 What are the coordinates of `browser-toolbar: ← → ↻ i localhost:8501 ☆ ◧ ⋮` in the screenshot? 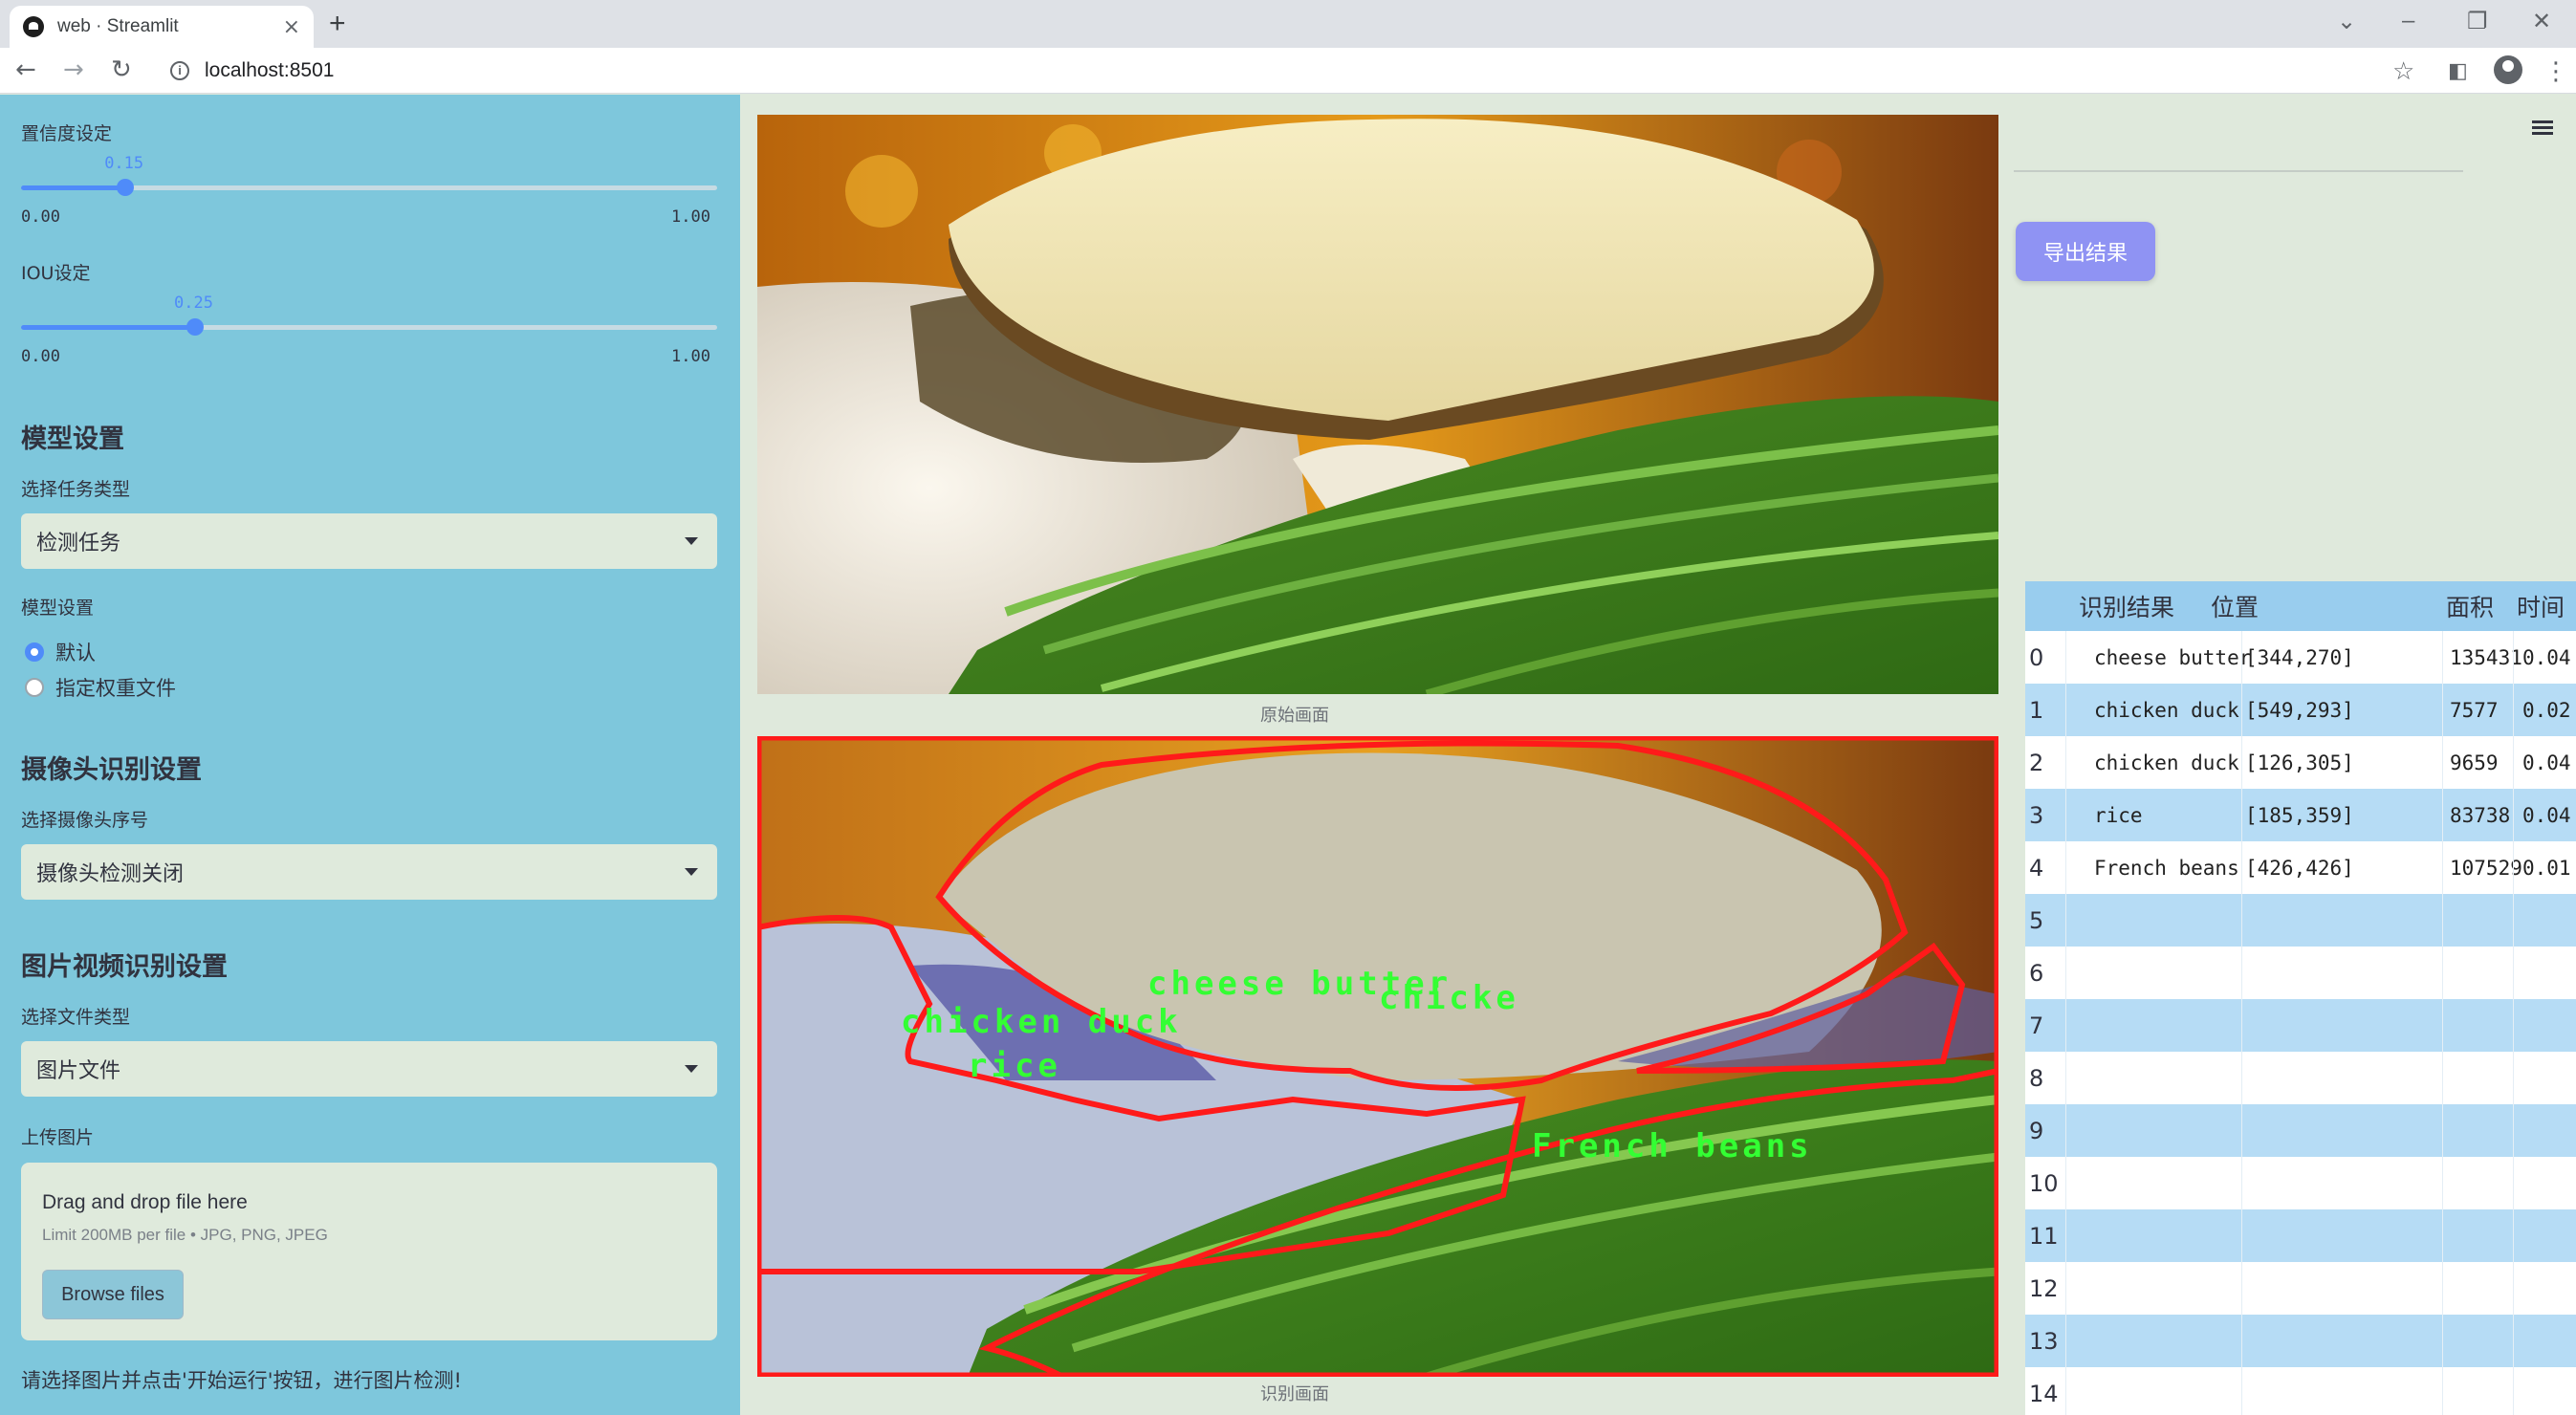 It's located at (1288, 71).